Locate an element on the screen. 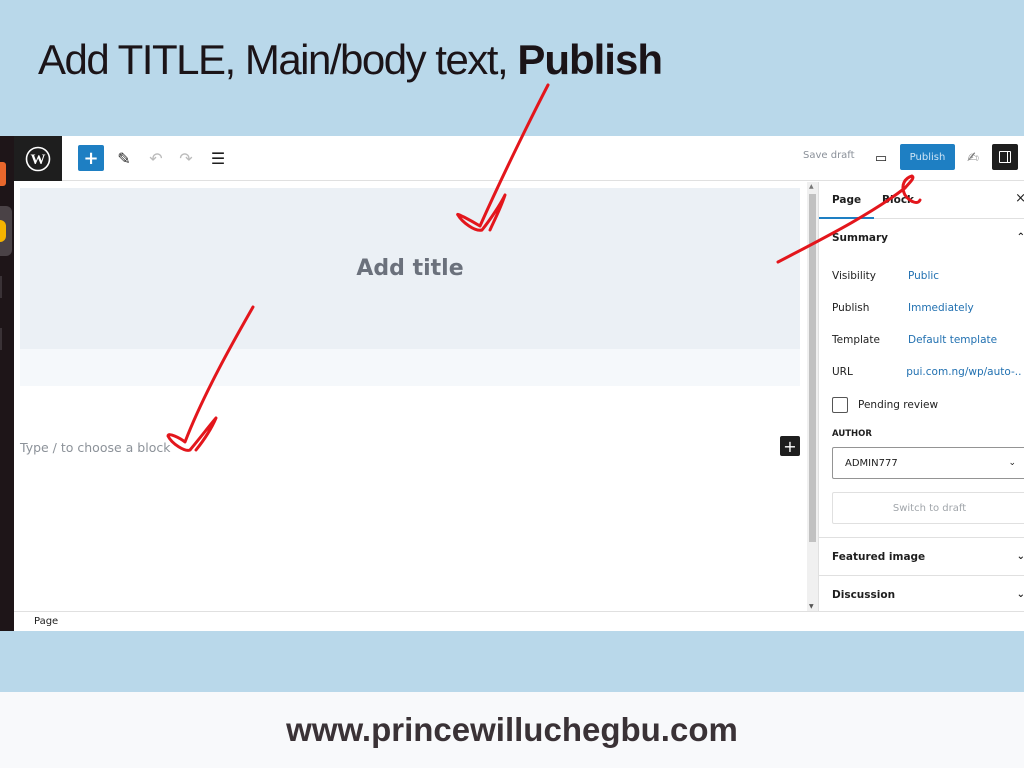 The height and width of the screenshot is (768, 1024). undo-icon: ↶ is located at coordinates (156, 158).